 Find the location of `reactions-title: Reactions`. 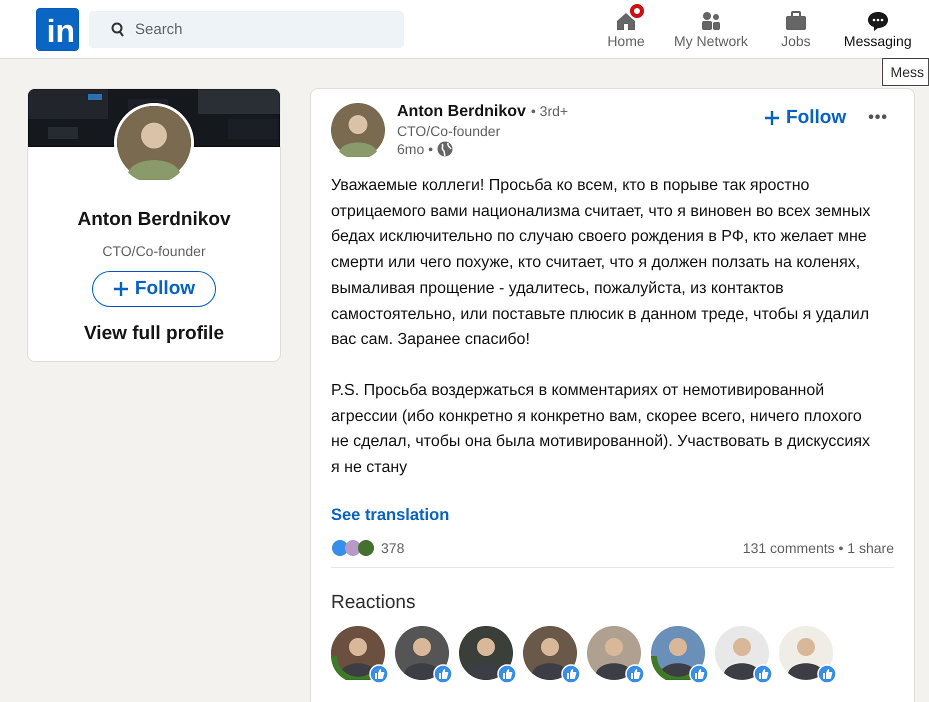

reactions-title: Reactions is located at coordinates (373, 603).